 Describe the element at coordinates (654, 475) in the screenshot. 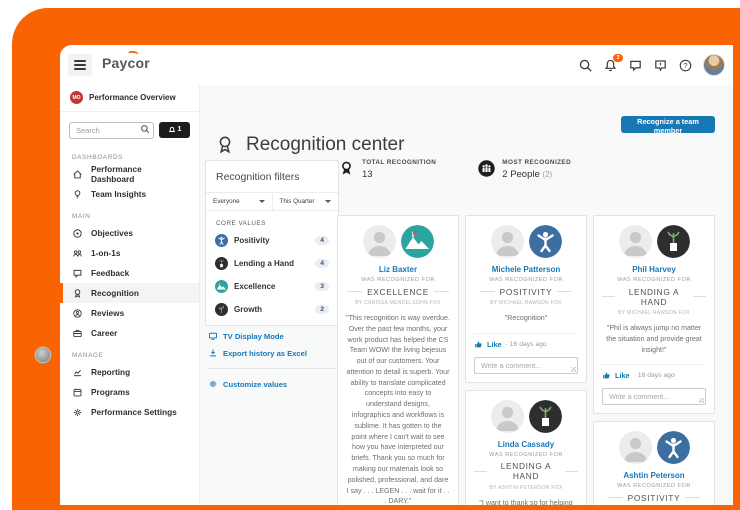

I see `recipient-name-link: Ashtin Peterson` at that location.